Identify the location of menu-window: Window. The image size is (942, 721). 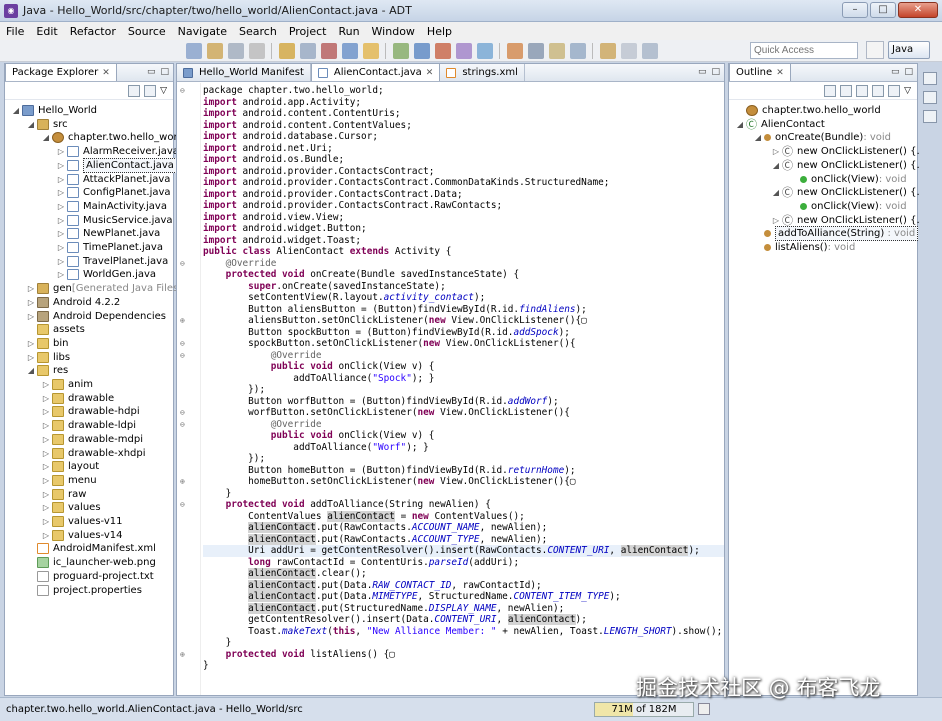
(393, 31).